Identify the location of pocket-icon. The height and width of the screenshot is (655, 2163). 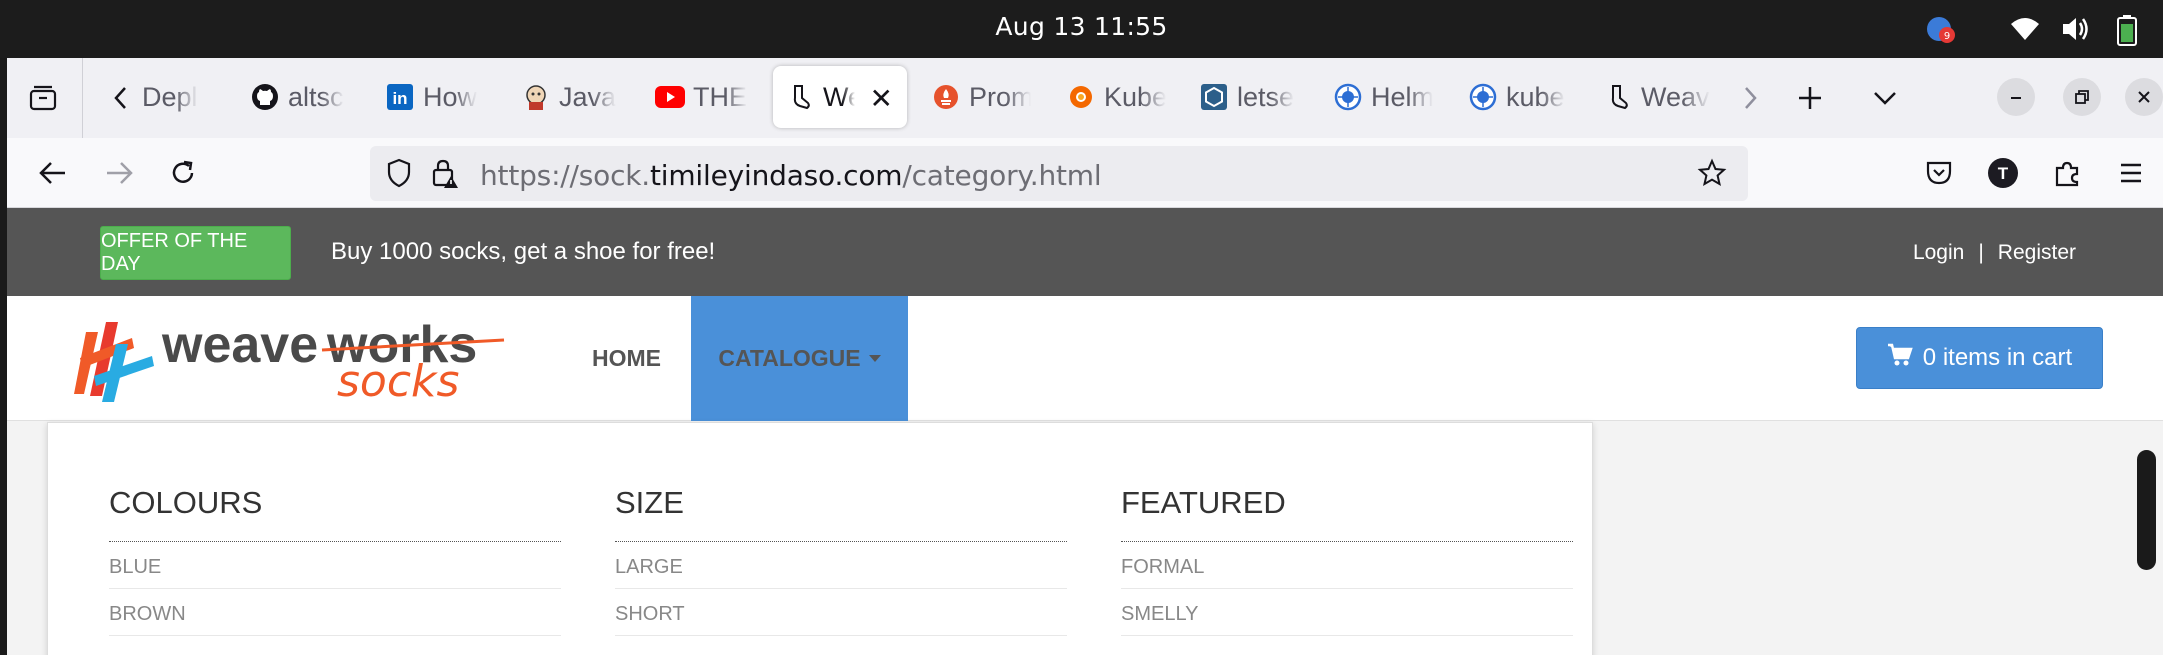
(1939, 173).